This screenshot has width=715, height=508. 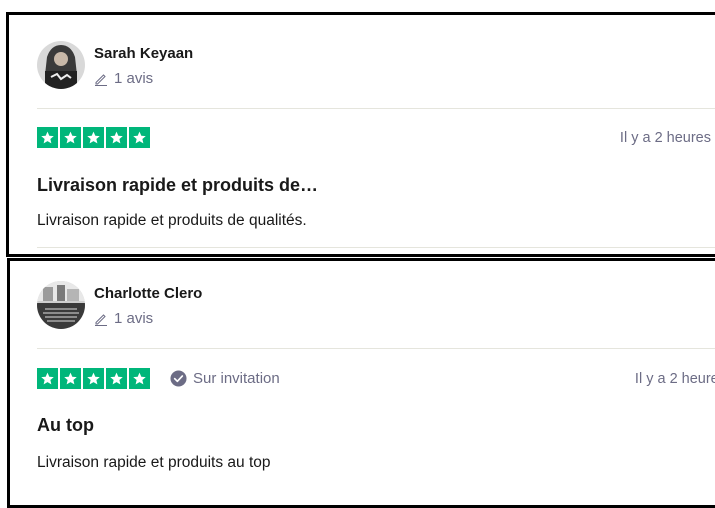 I want to click on consumer-info: Charlotte Clero 1 avis, so click(x=119, y=305).